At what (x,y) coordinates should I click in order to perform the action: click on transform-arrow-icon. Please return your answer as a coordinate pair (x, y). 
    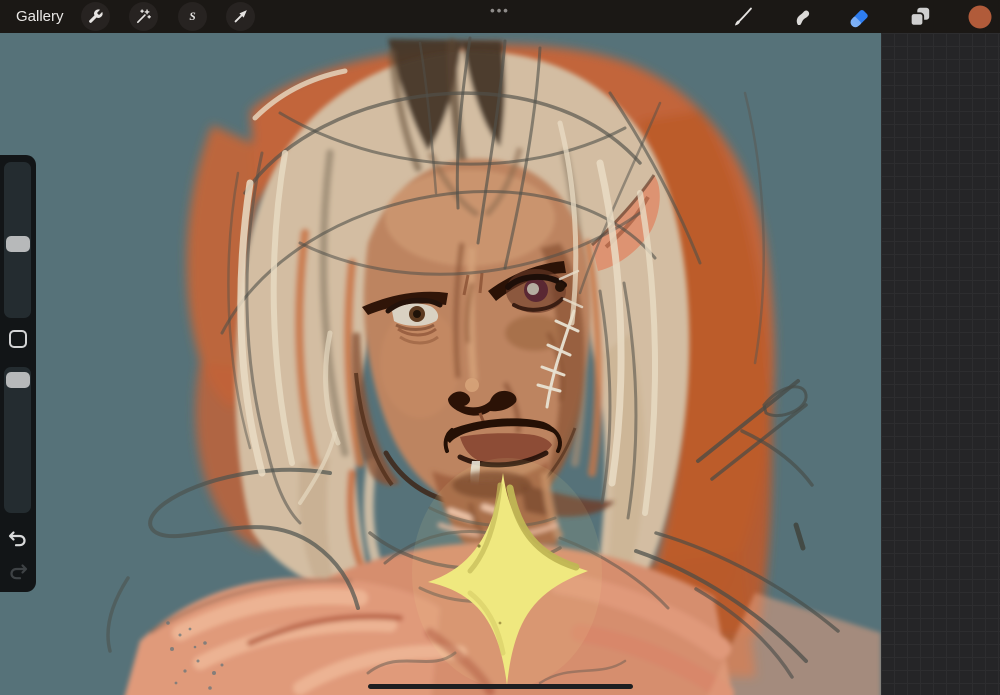
    Looking at the image, I should click on (240, 16).